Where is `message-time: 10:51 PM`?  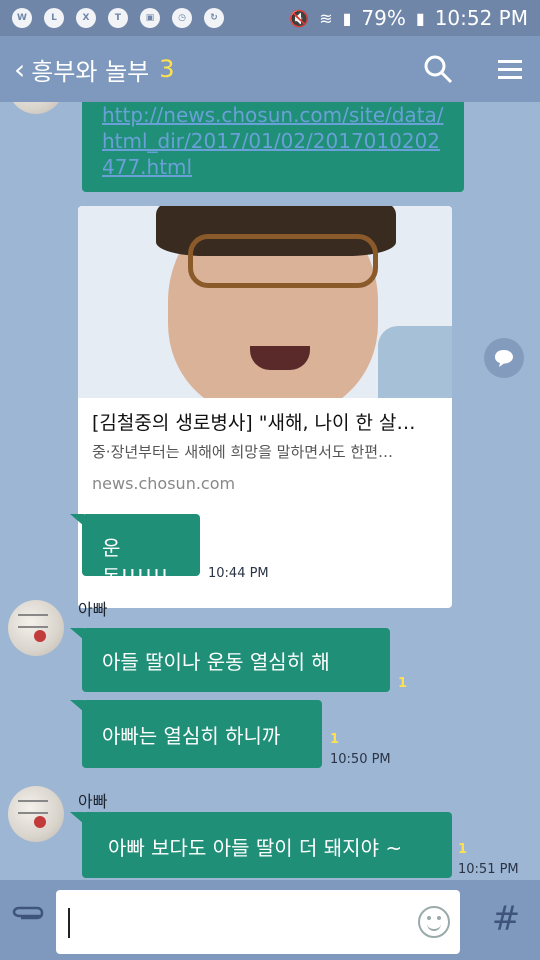
message-time: 10:51 PM is located at coordinates (488, 869).